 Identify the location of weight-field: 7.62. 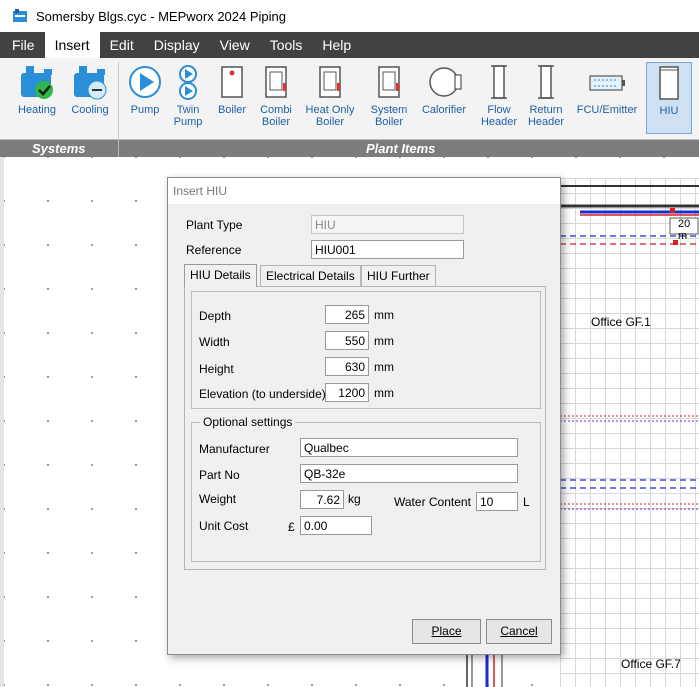
(322, 499).